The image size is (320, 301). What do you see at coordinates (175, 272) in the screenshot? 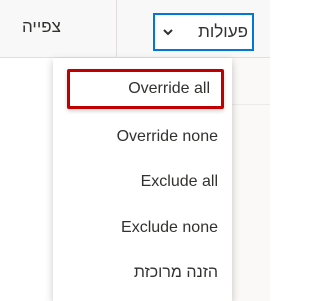
I see `menu-item-label: הזנה מרוכזת` at bounding box center [175, 272].